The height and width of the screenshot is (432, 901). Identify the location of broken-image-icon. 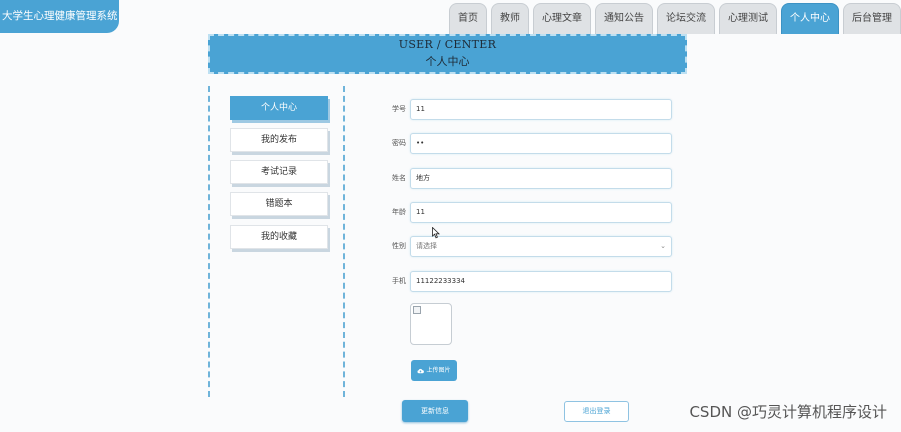
(417, 310).